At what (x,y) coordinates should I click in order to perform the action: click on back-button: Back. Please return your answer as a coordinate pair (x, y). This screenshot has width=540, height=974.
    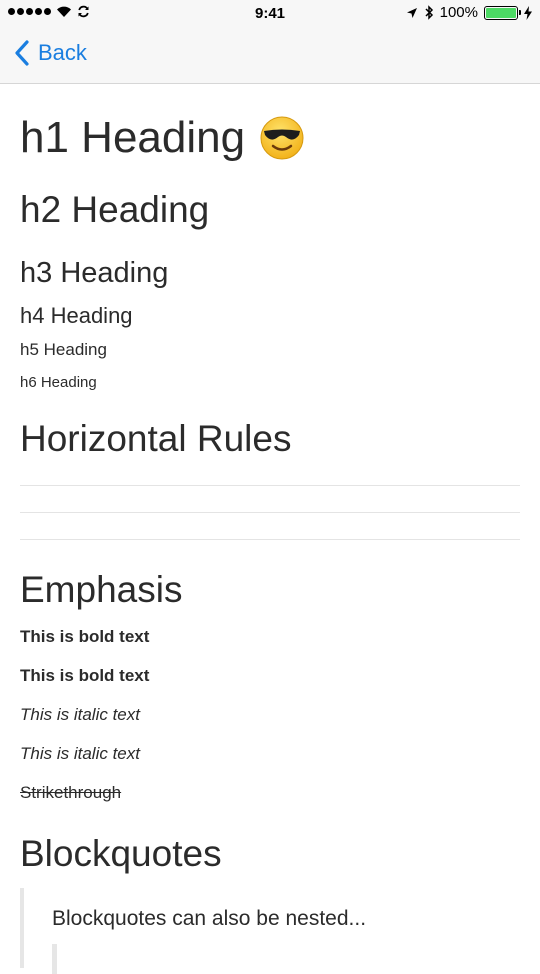
    Looking at the image, I should click on (50, 53).